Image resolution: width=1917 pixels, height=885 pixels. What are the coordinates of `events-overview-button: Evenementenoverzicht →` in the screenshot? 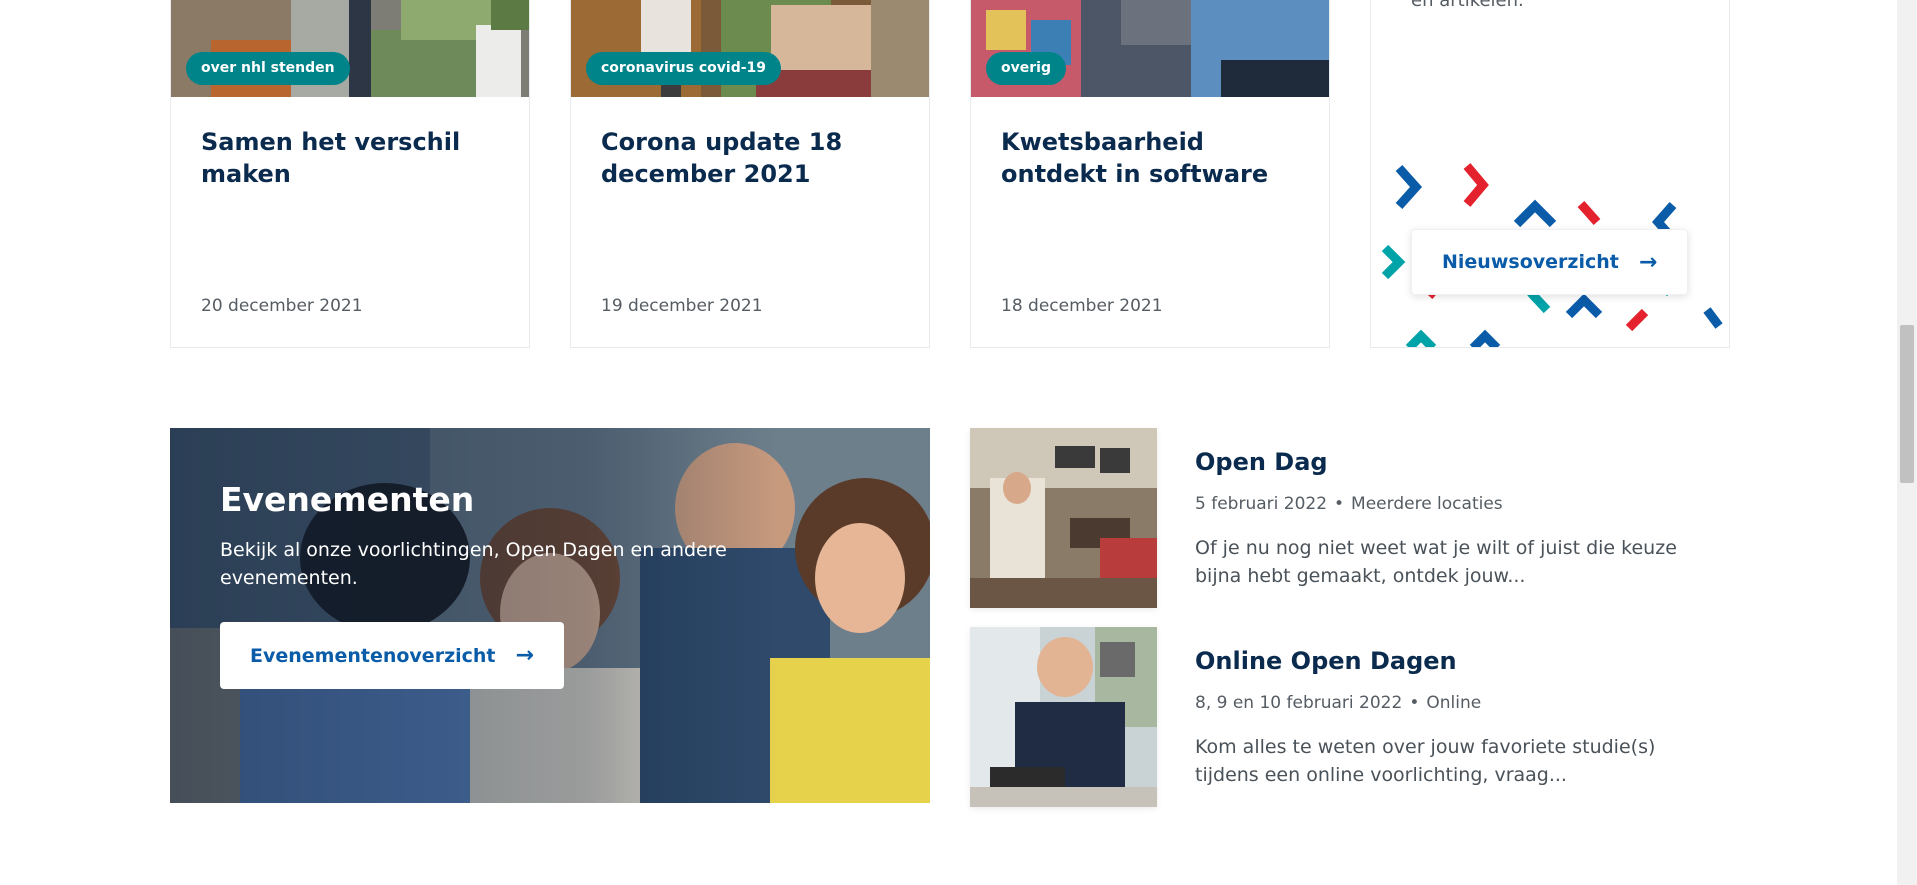 It's located at (392, 655).